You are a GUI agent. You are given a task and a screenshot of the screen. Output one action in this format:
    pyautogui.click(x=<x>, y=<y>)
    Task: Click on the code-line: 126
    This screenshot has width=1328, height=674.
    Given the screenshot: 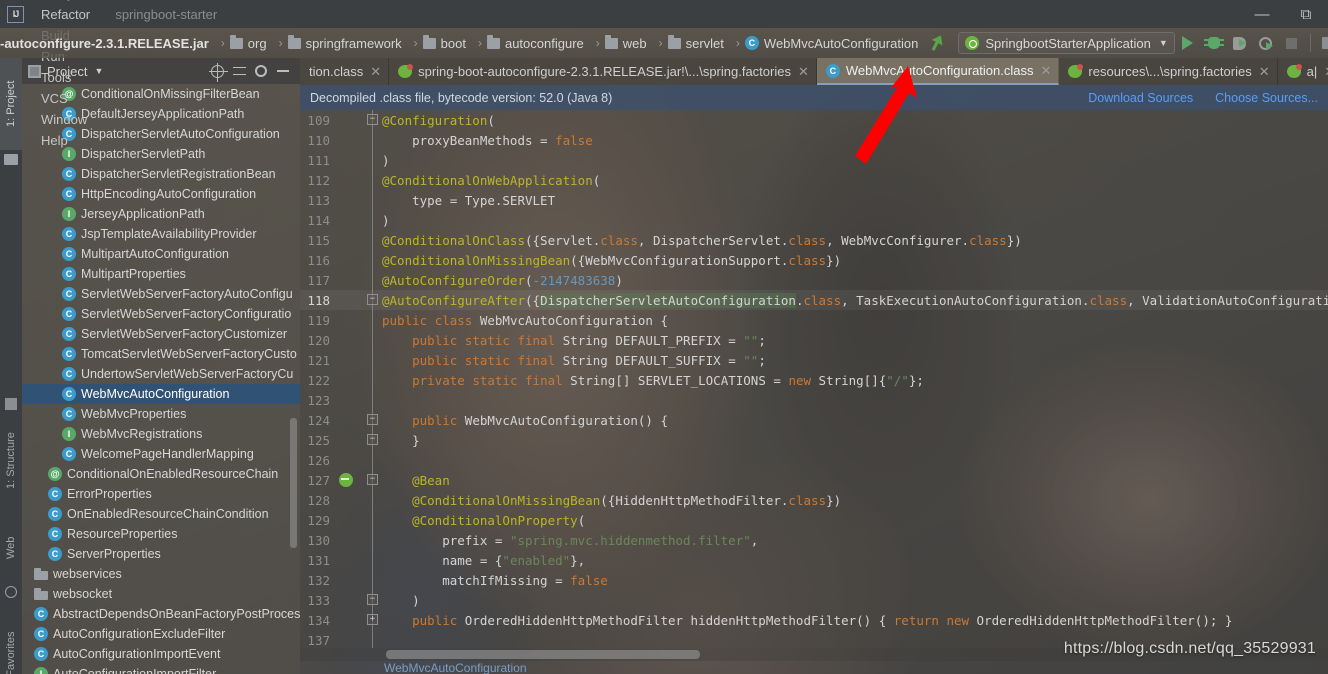 What is the action you would take?
    pyautogui.click(x=814, y=460)
    